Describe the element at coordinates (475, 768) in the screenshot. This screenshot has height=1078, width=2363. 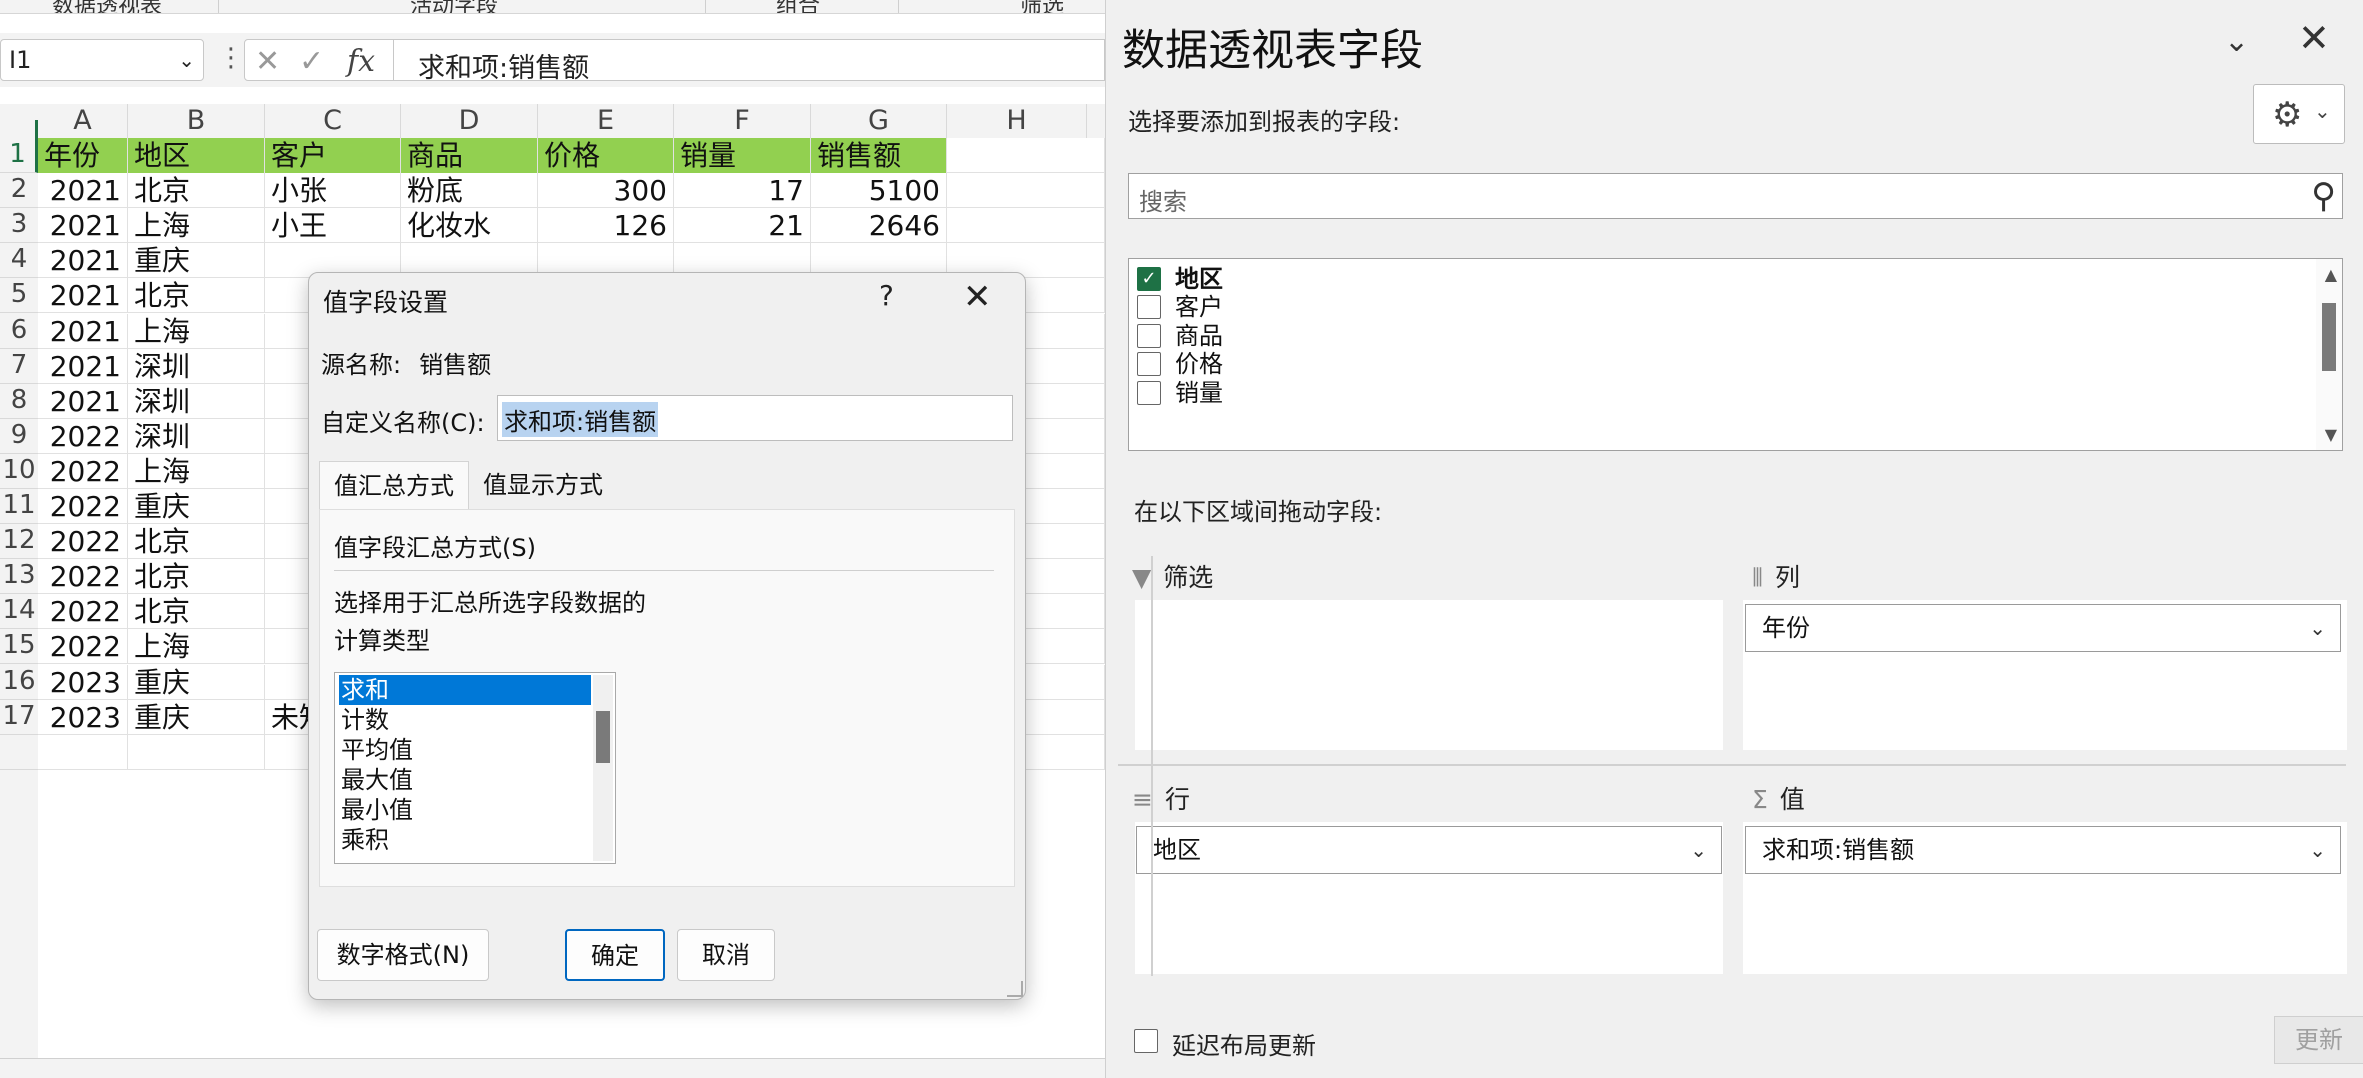
I see `function-listbox: 求和 计数 平均值 最大值 最小值 乘积` at that location.